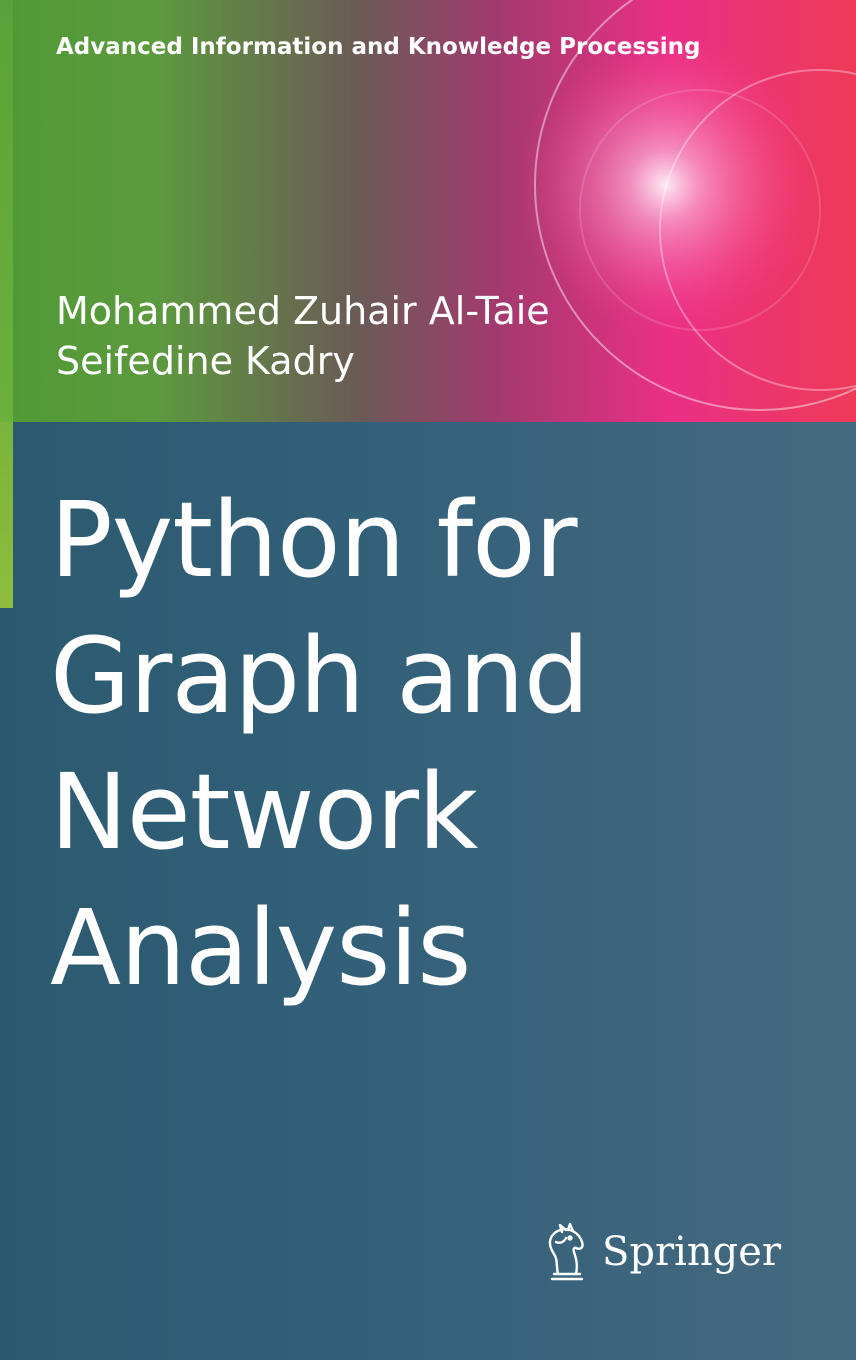 The image size is (856, 1360). Describe the element at coordinates (320, 676) in the screenshot. I see `title-line: Graph and` at that location.